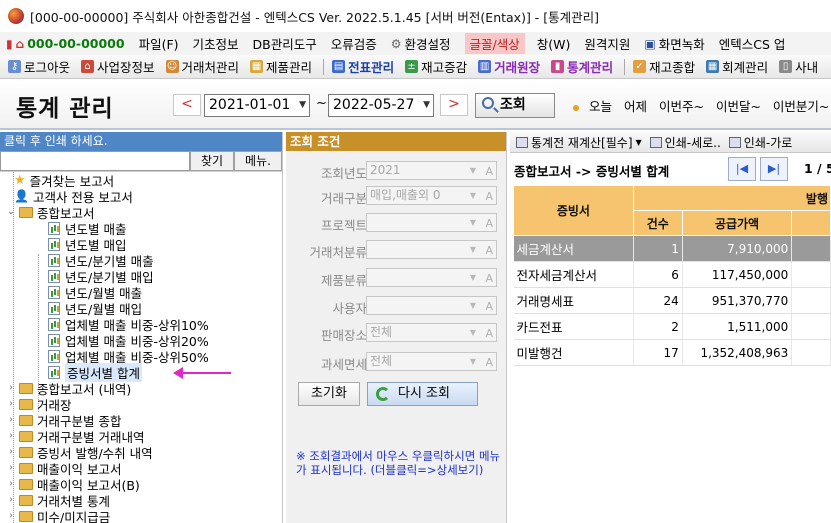 This screenshot has height=523, width=831. What do you see at coordinates (685, 142) in the screenshot?
I see `print-portrait-button: 인쇄-세로..` at bounding box center [685, 142].